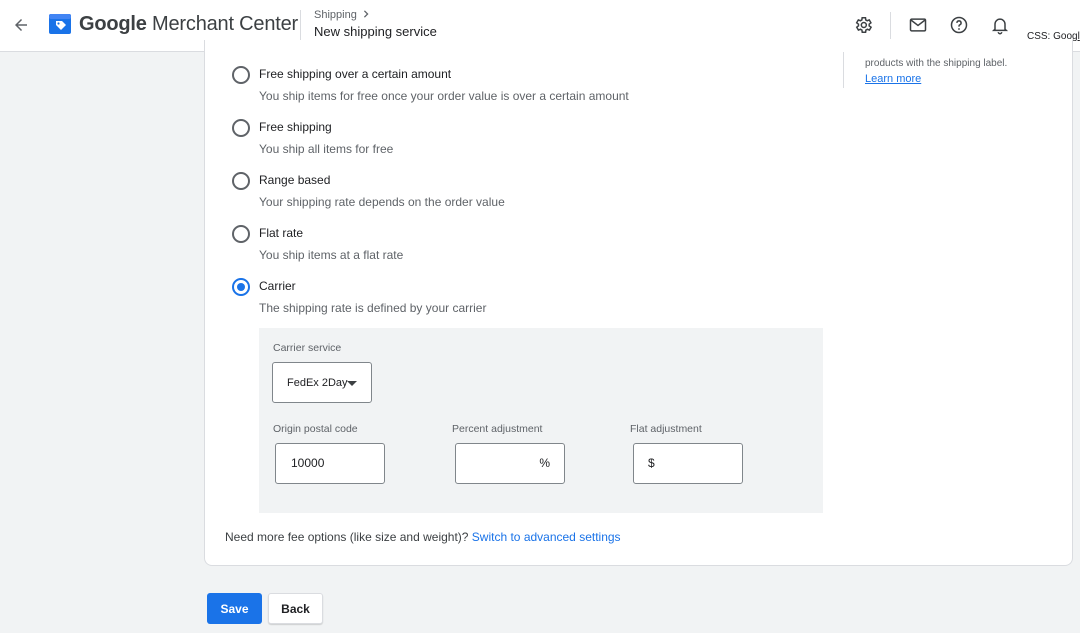 The image size is (1080, 633). Describe the element at coordinates (308, 463) in the screenshot. I see `origin-postal-code-value: 10000` at that location.